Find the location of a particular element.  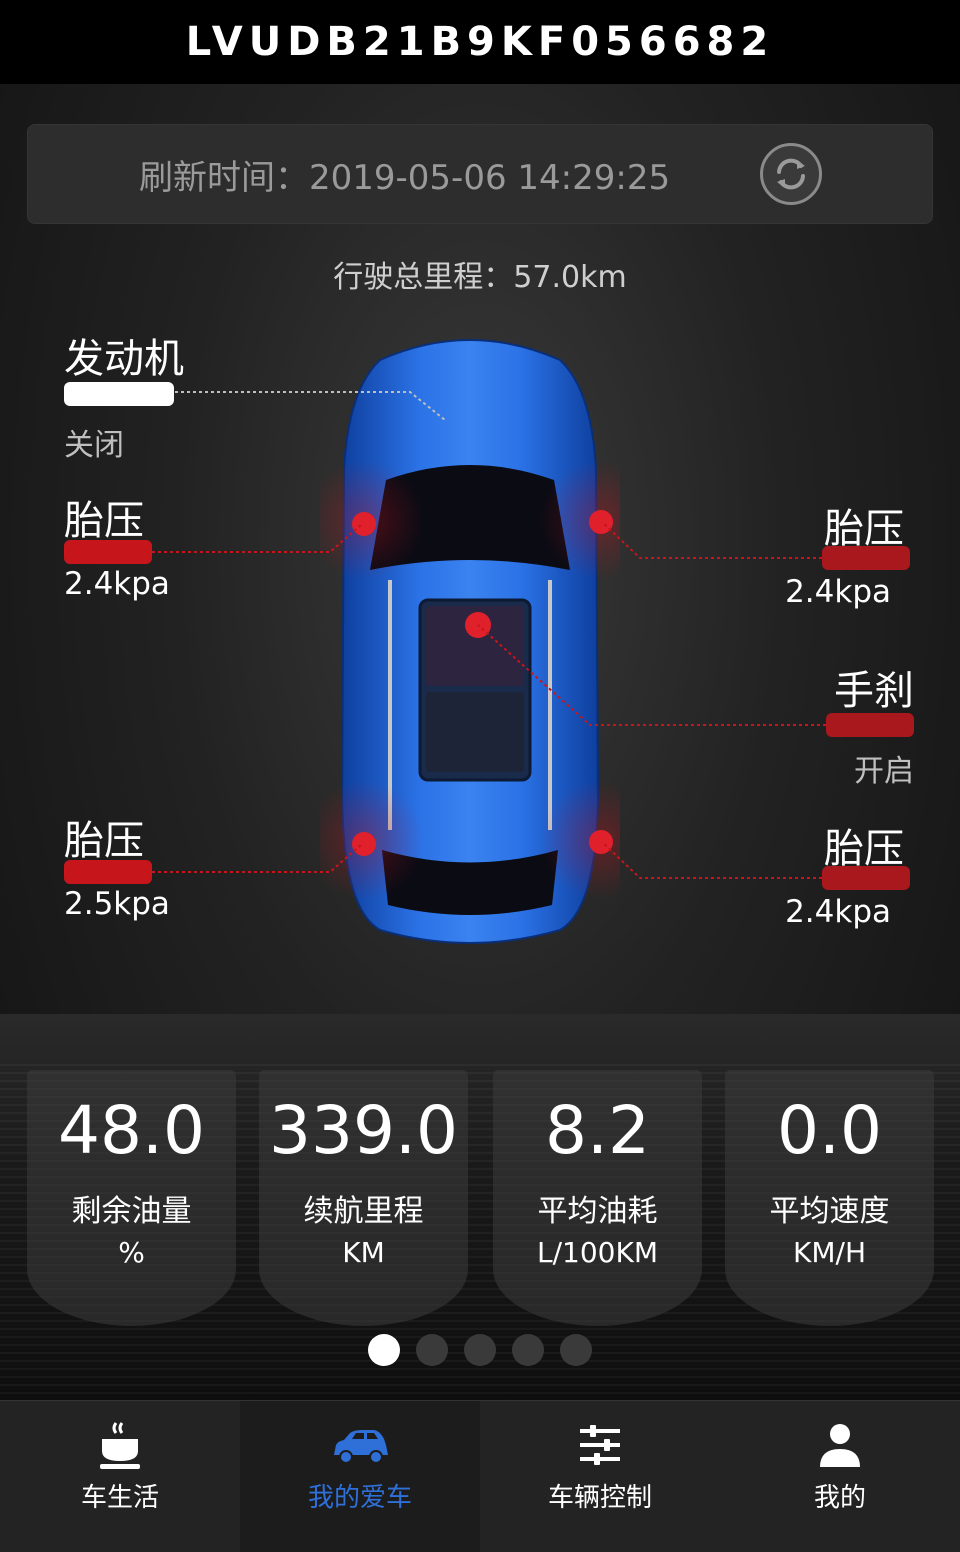

tire-front-left-value: 2.4kpa is located at coordinates (117, 584).